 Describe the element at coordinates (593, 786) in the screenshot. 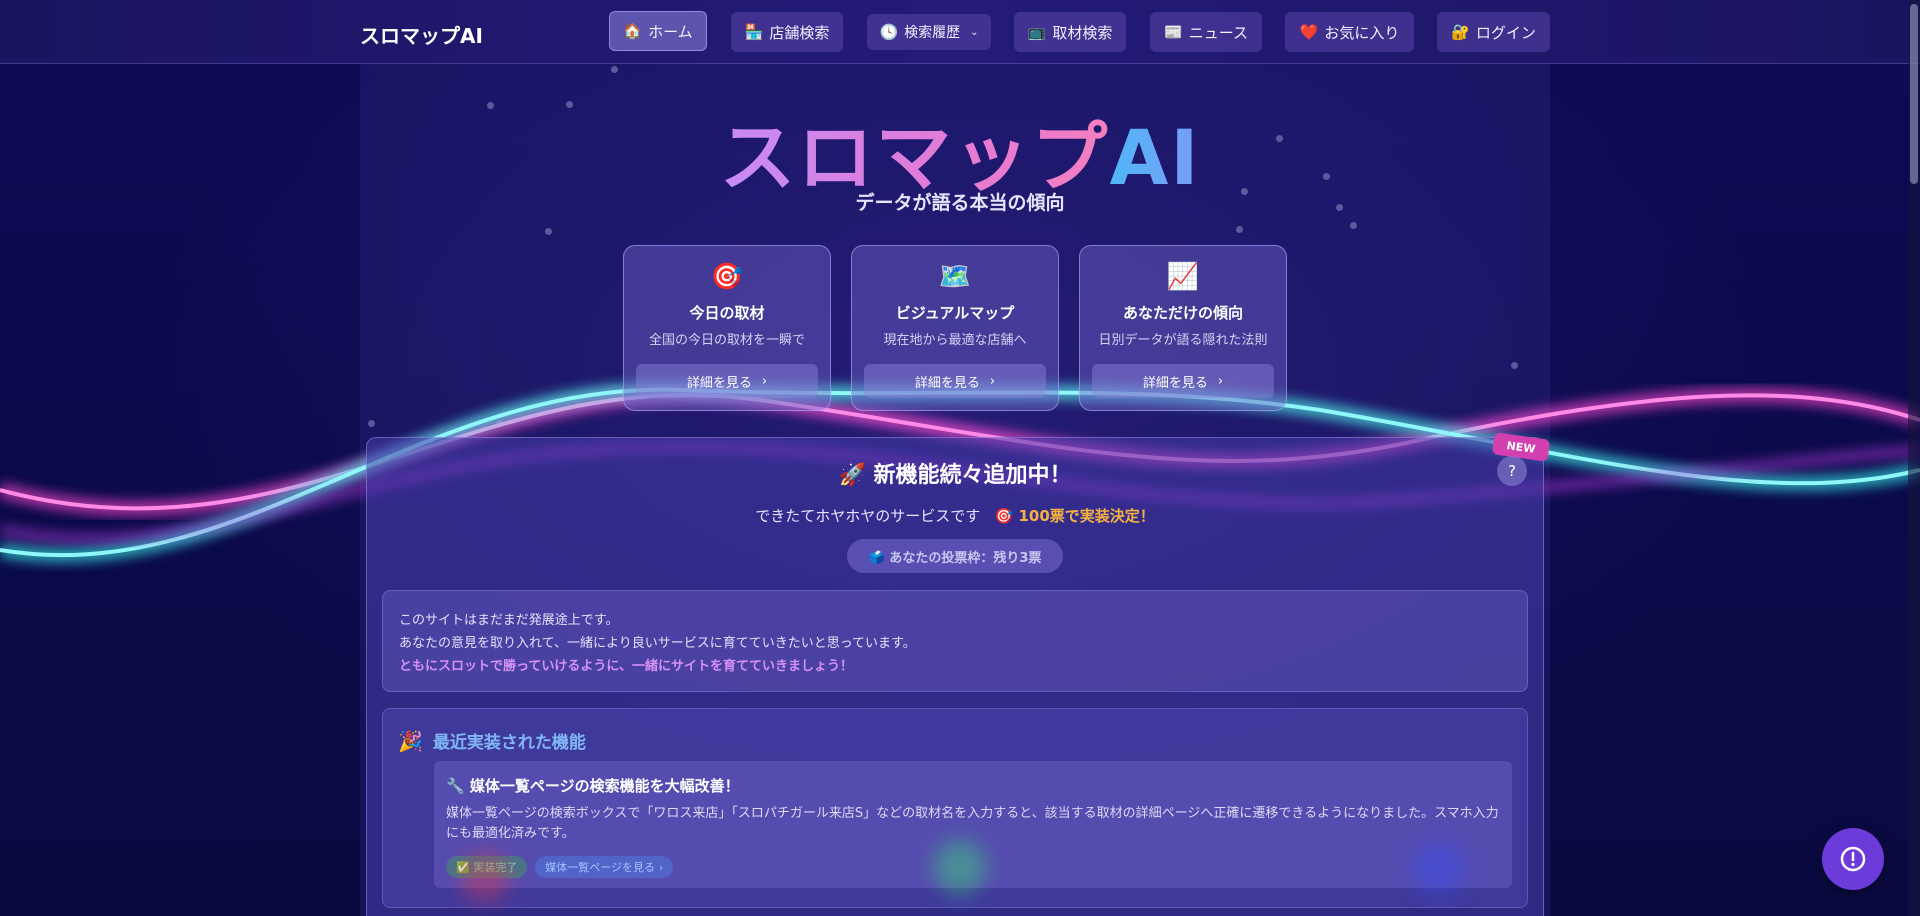

I see `feature-title: 🔧 媒体一覧ページの検索機能を大幅改善！` at that location.